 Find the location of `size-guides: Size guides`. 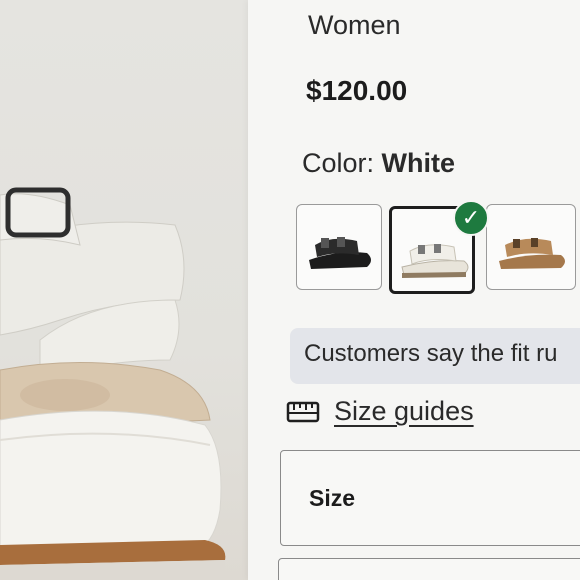

size-guides: Size guides is located at coordinates (380, 411).